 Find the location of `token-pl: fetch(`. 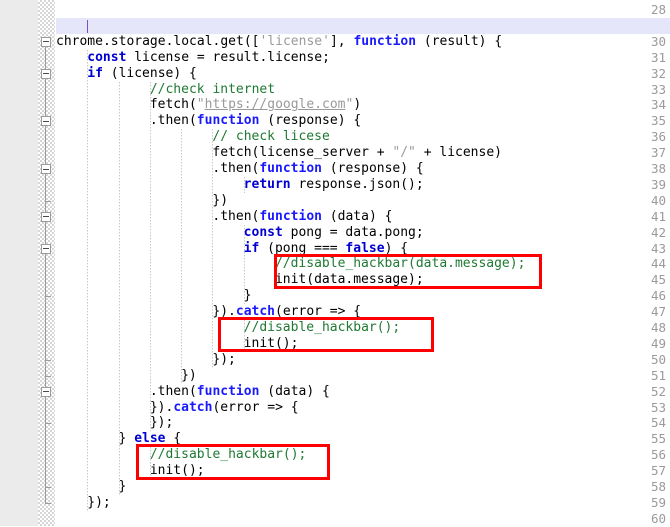

token-pl: fetch( is located at coordinates (173, 105).